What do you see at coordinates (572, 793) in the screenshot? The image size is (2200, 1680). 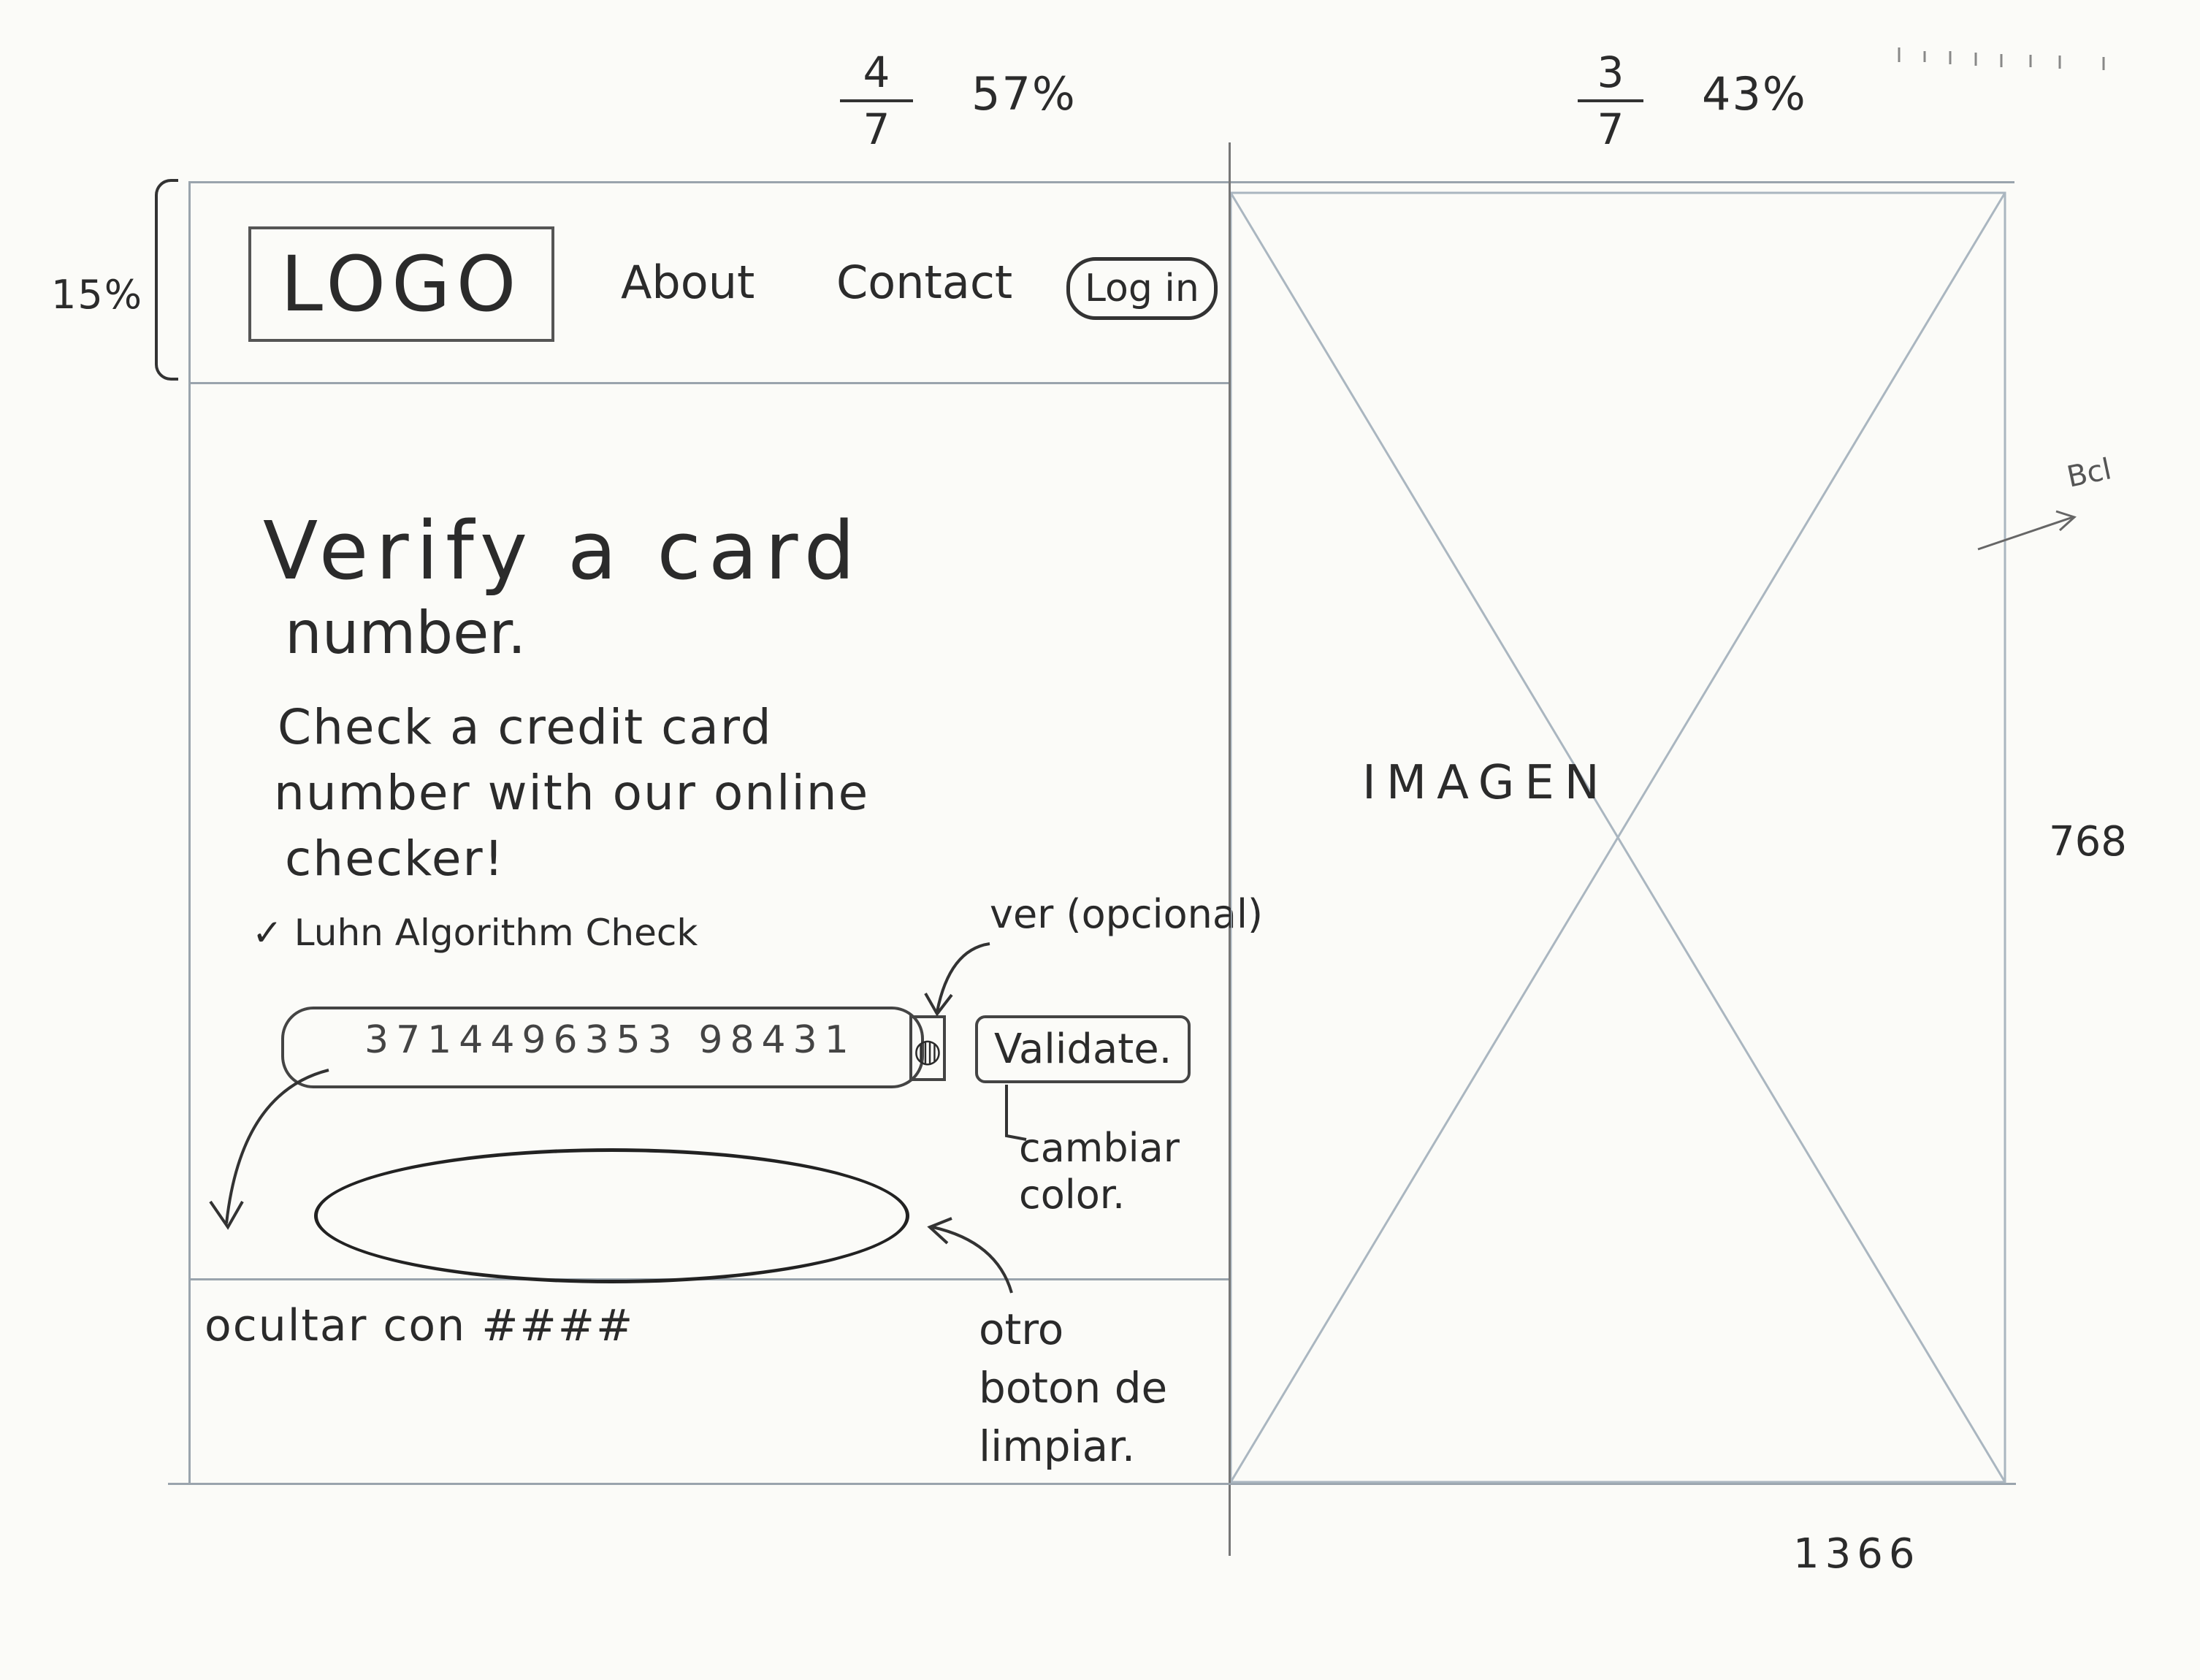 I see `hero-subtitle-2: number with our online` at bounding box center [572, 793].